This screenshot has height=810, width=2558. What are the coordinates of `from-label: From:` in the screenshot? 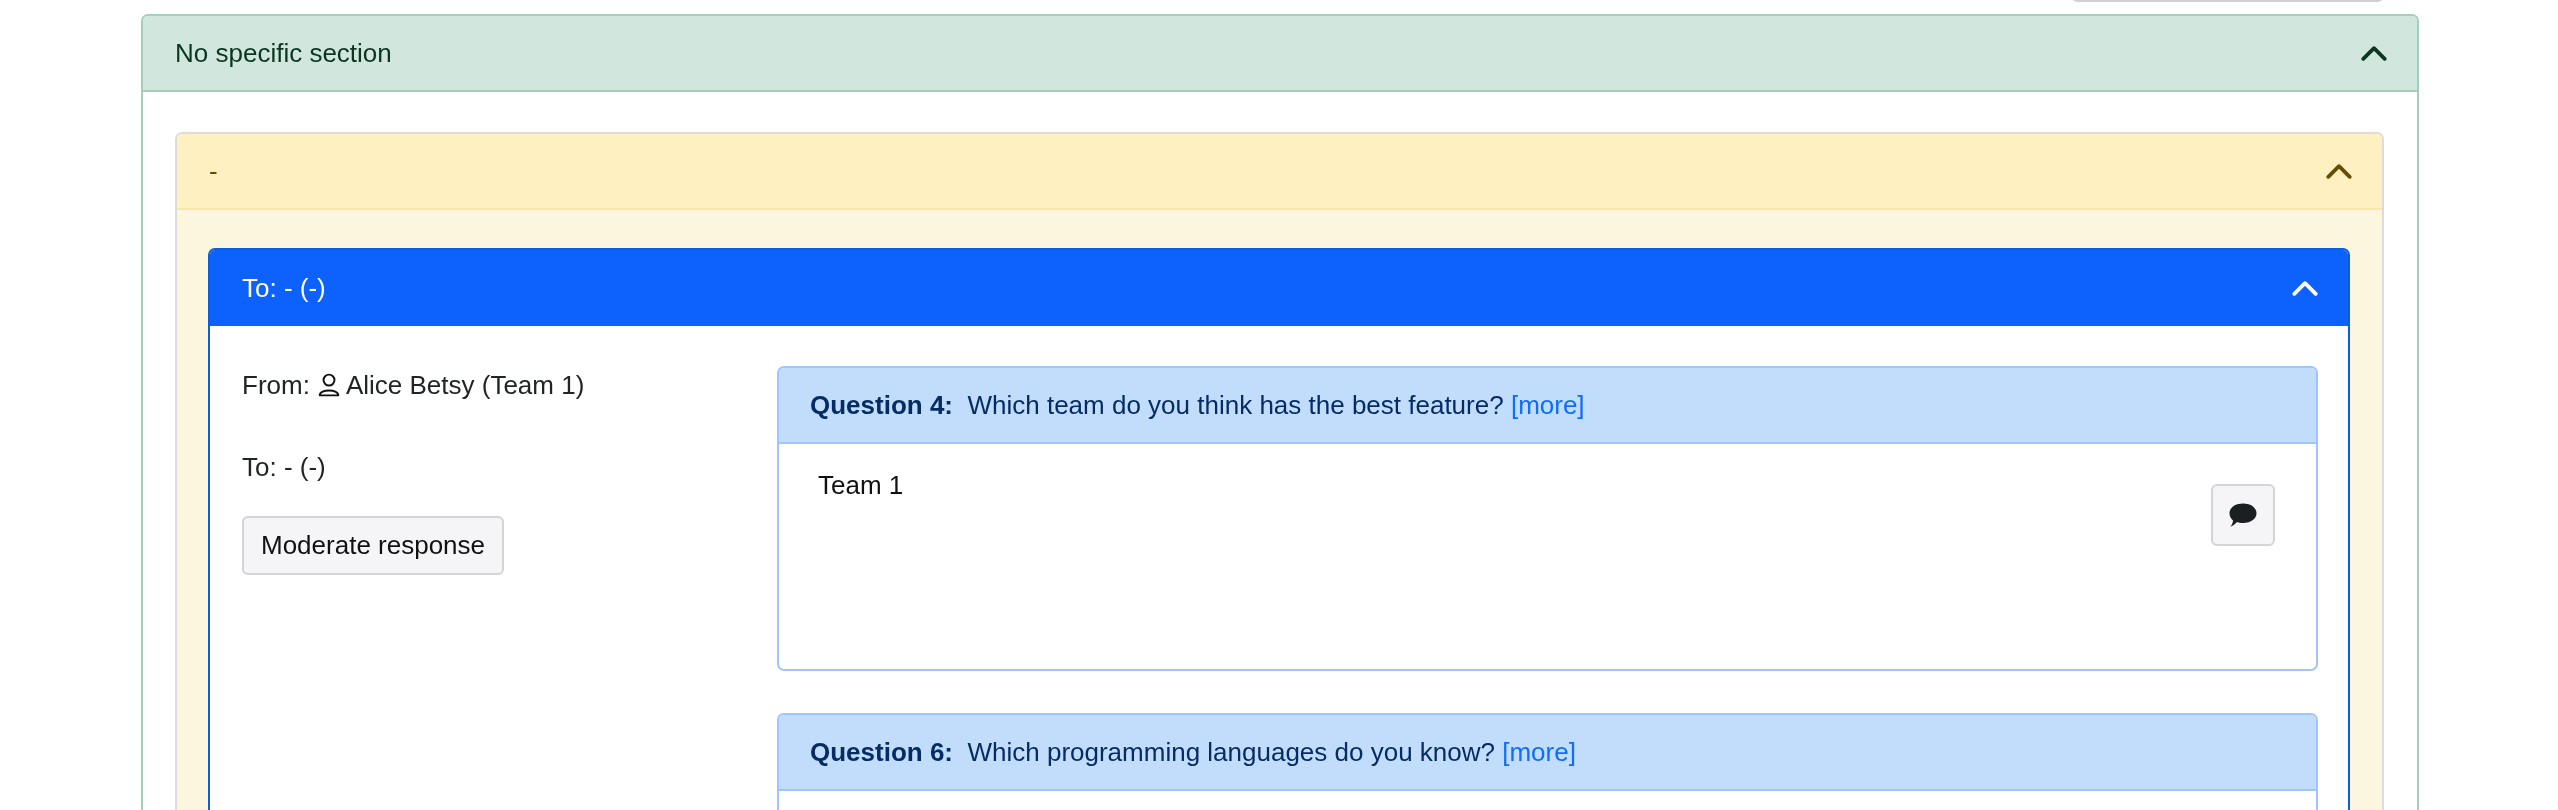 It's located at (276, 385).